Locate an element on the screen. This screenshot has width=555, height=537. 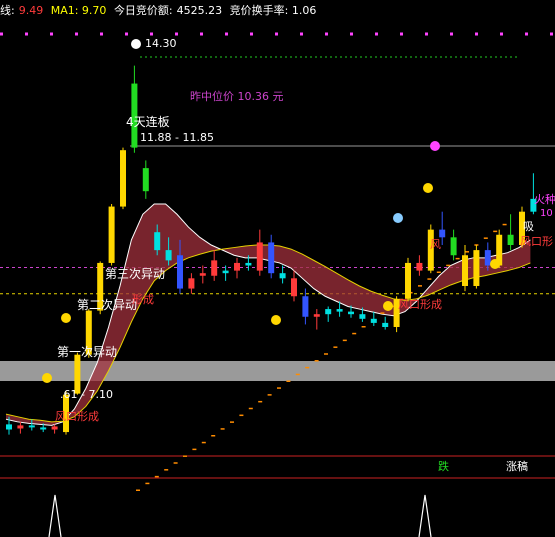
num-right-label: 10 is located at coordinates (546, 213).